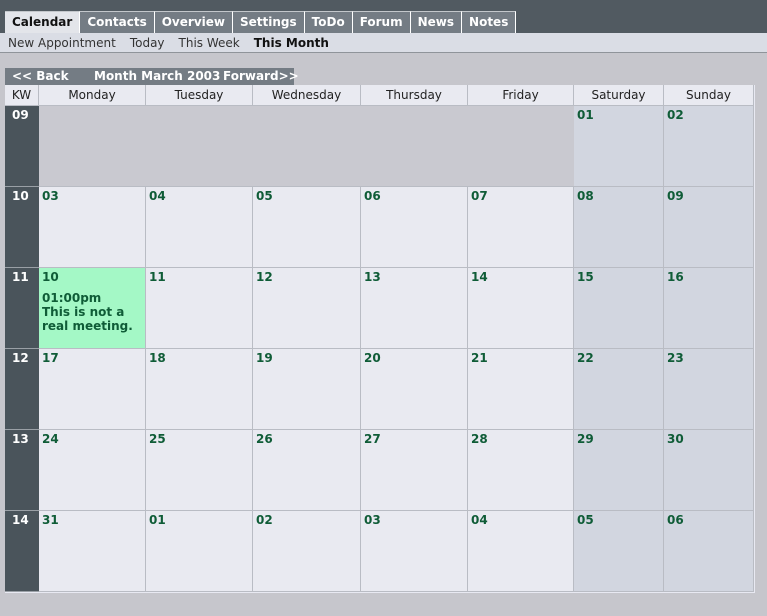 The height and width of the screenshot is (616, 767). What do you see at coordinates (199, 470) in the screenshot?
I see `day-cell: 25` at bounding box center [199, 470].